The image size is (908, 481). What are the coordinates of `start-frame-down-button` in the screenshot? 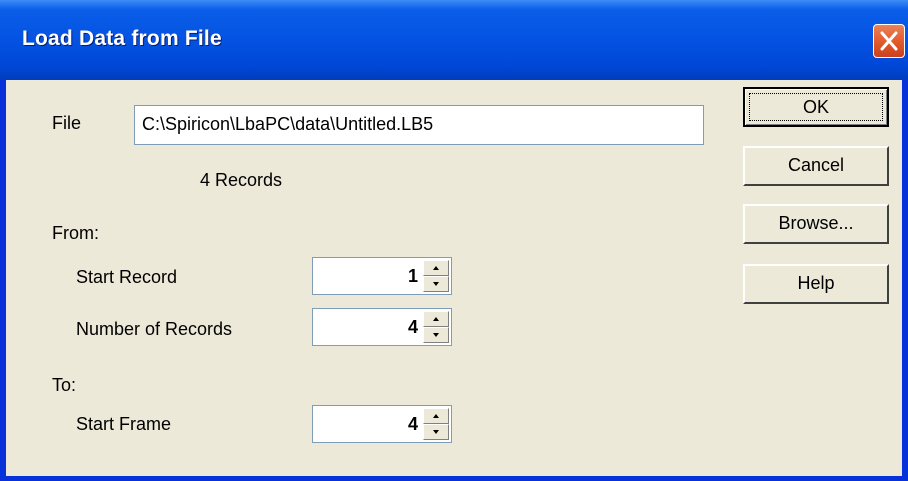 It's located at (436, 432).